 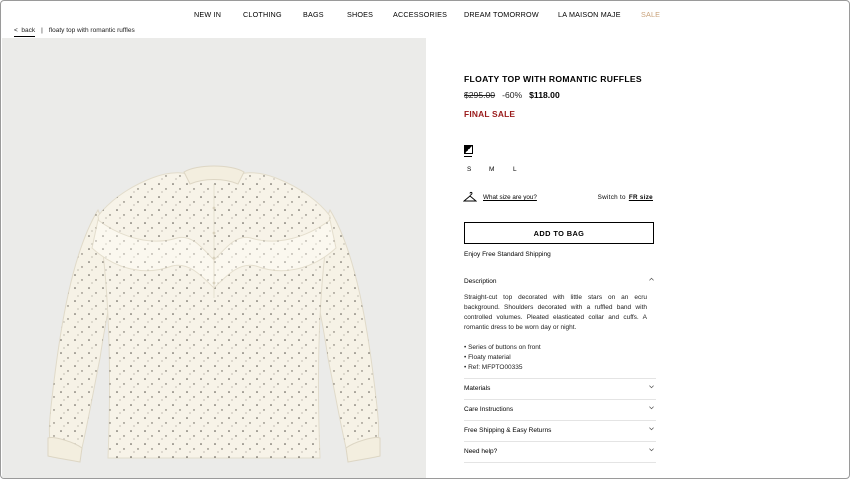 I want to click on size-guide-link: What size are you?, so click(x=510, y=197).